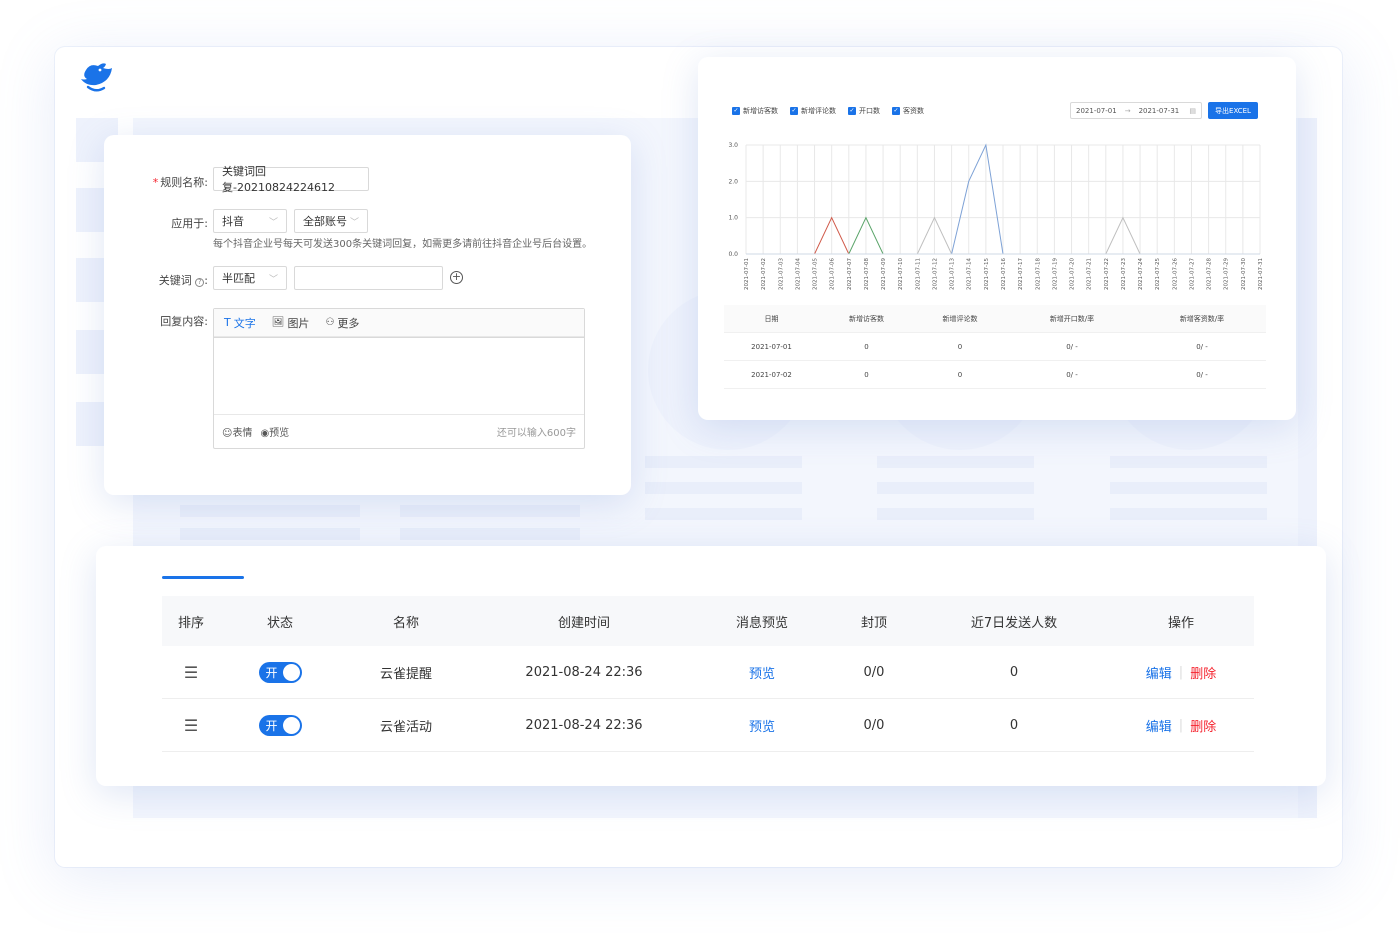 This screenshot has width=1400, height=933. I want to click on eye-icon: ◉, so click(265, 433).